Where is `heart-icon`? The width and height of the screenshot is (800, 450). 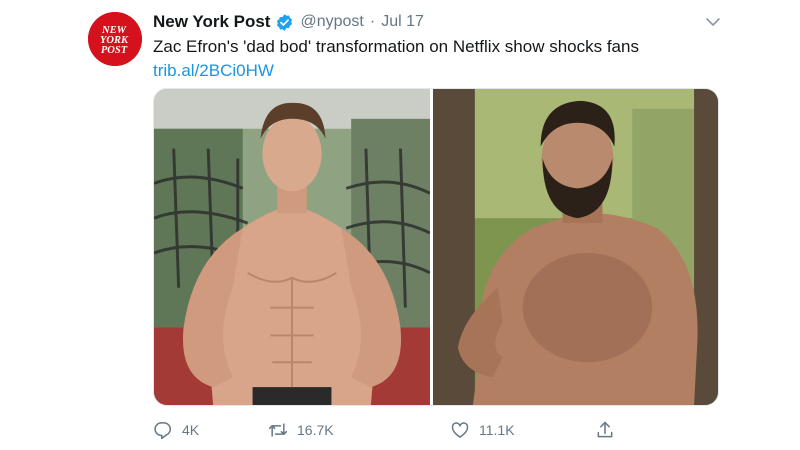 heart-icon is located at coordinates (460, 430).